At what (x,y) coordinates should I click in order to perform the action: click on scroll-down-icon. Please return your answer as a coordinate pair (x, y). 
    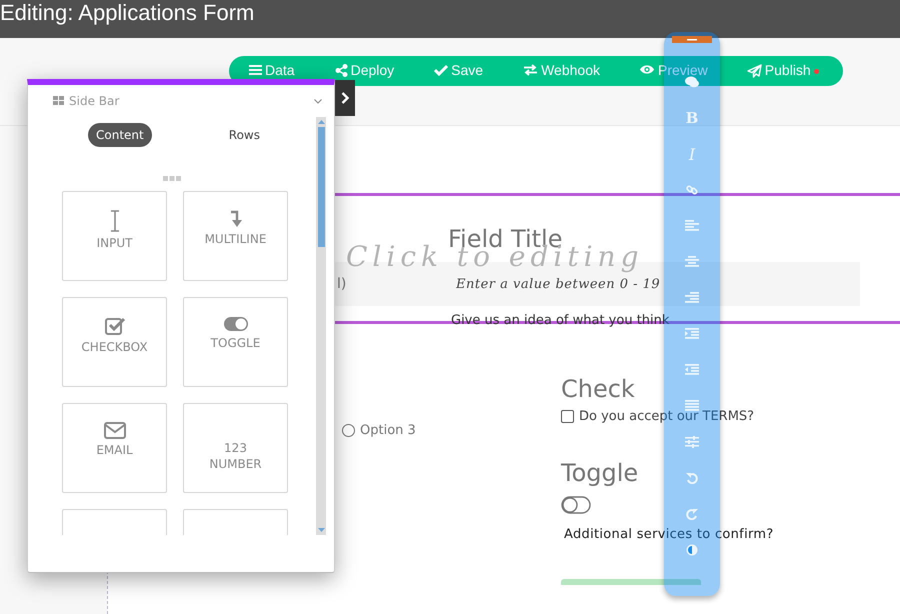
    Looking at the image, I should click on (321, 530).